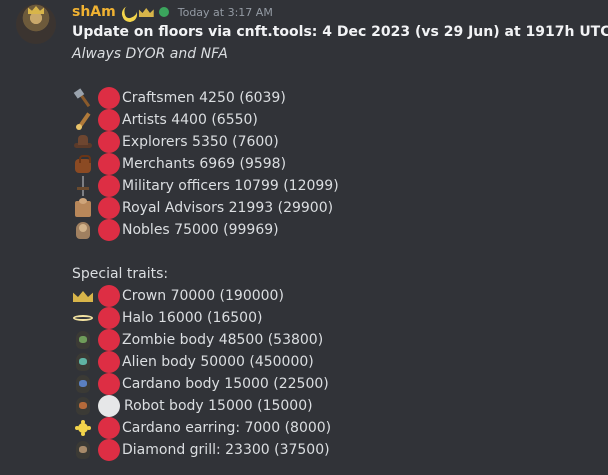 The image size is (608, 475). What do you see at coordinates (83, 120) in the screenshot?
I see `paintbrush-icon` at bounding box center [83, 120].